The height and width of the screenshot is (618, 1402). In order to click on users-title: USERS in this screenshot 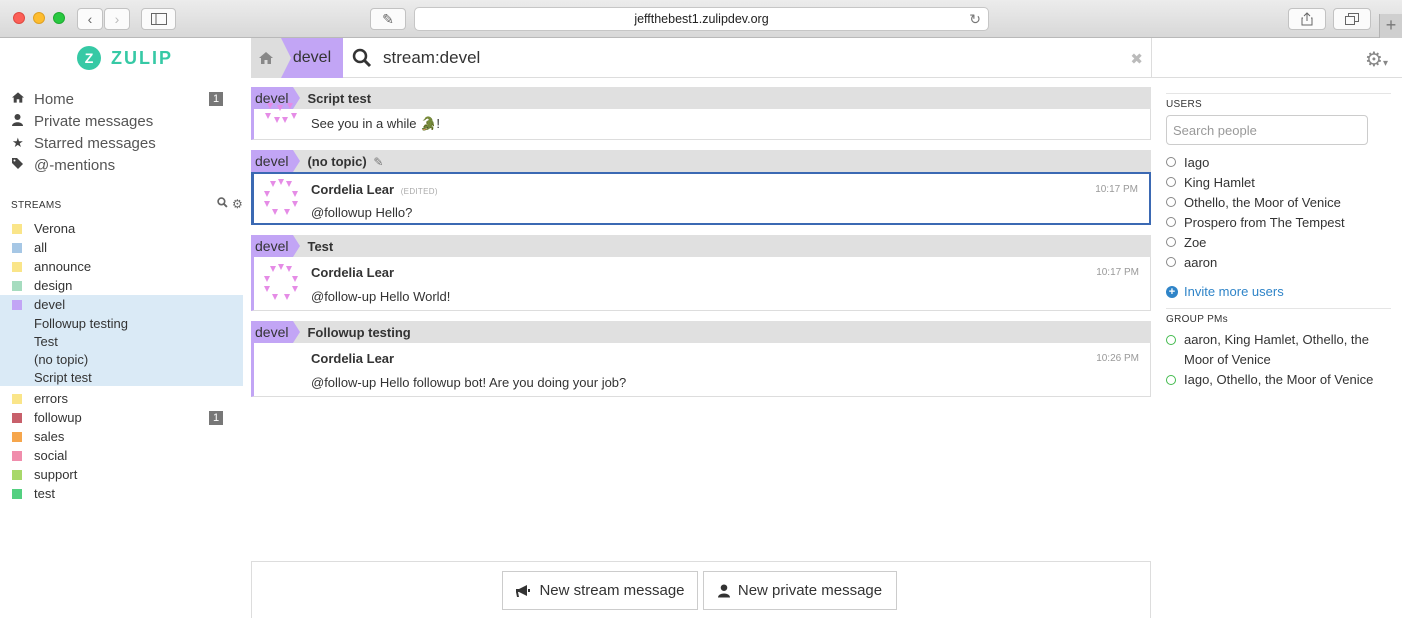, I will do `click(1184, 104)`.